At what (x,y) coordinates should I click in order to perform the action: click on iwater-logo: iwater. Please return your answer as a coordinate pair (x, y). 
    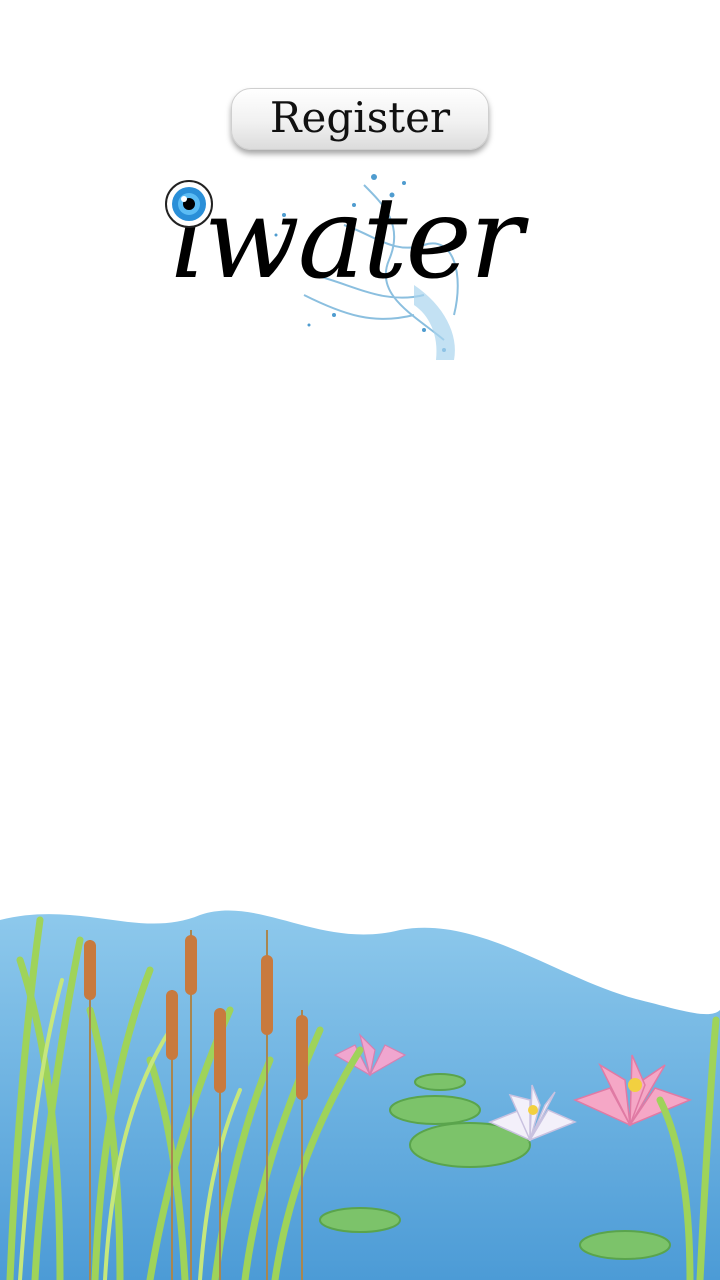
    Looking at the image, I should click on (365, 262).